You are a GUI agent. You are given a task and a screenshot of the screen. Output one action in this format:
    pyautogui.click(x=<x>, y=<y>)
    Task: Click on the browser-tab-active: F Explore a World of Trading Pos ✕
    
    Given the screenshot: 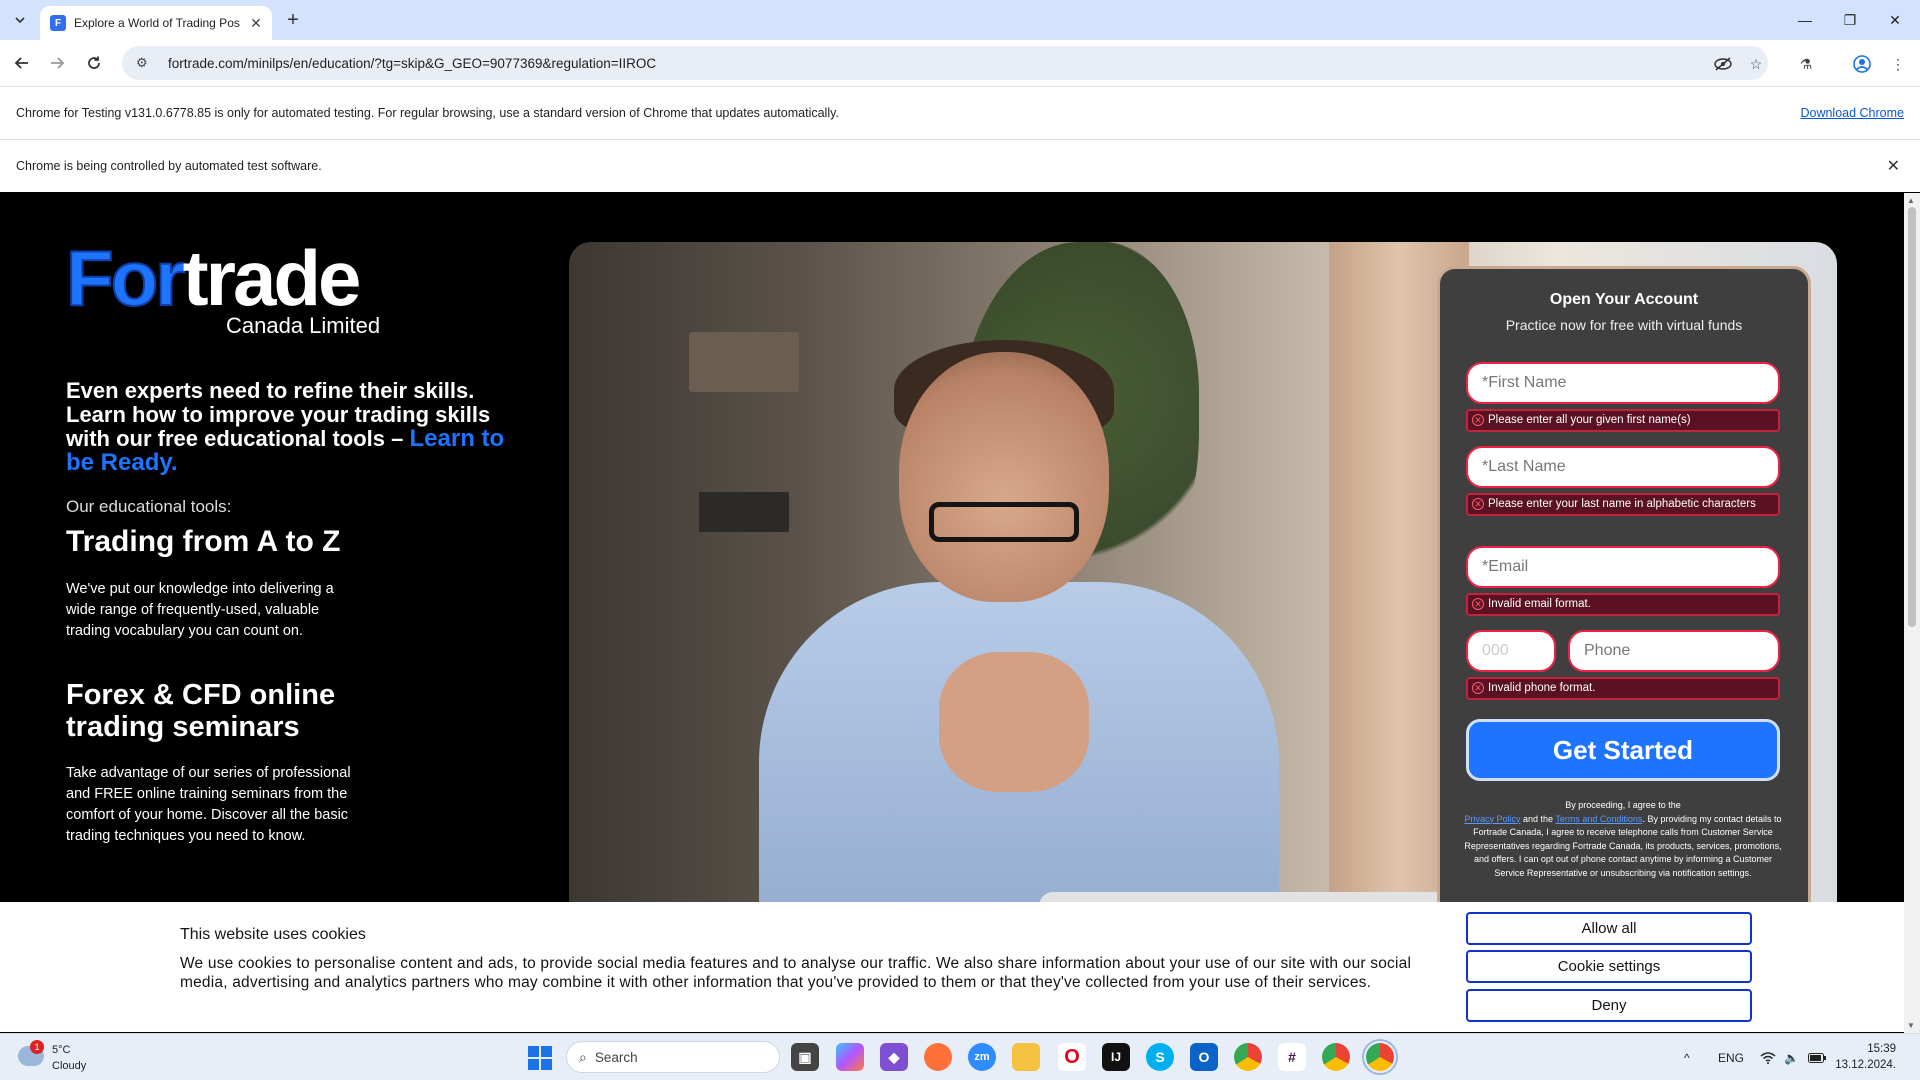 What is the action you would take?
    pyautogui.click(x=156, y=23)
    